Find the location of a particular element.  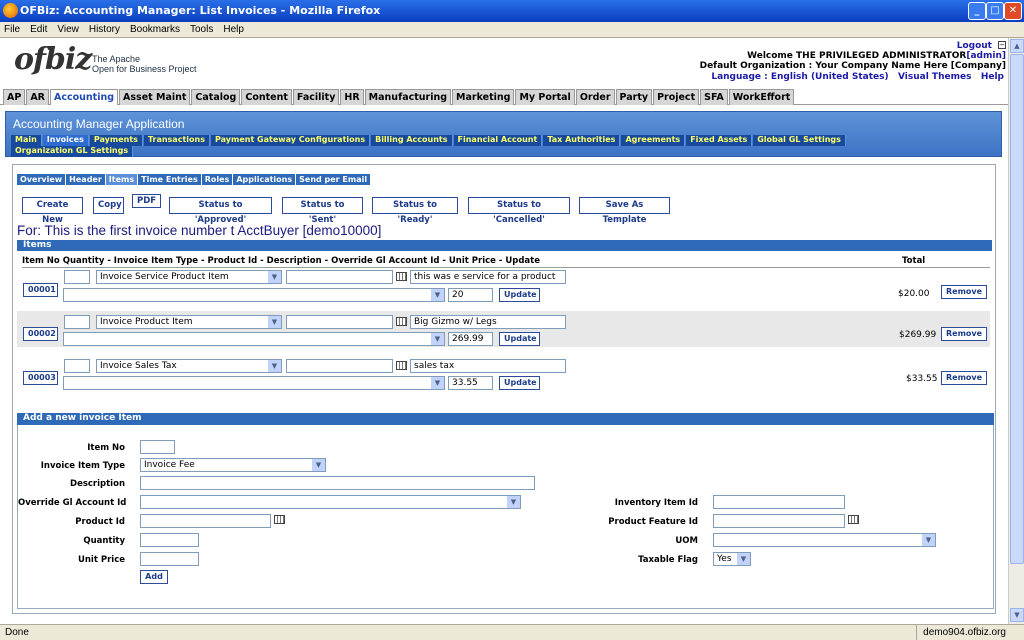

unit-price-input: 33.55 is located at coordinates (470, 383).